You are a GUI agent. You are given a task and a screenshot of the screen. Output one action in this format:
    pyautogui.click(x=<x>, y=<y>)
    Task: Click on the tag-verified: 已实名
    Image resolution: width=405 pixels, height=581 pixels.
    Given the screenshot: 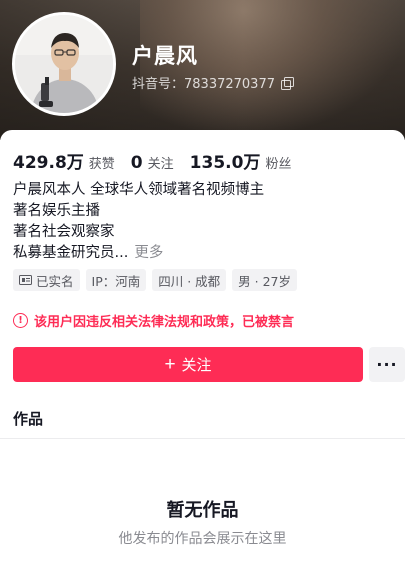 What is the action you would take?
    pyautogui.click(x=46, y=280)
    